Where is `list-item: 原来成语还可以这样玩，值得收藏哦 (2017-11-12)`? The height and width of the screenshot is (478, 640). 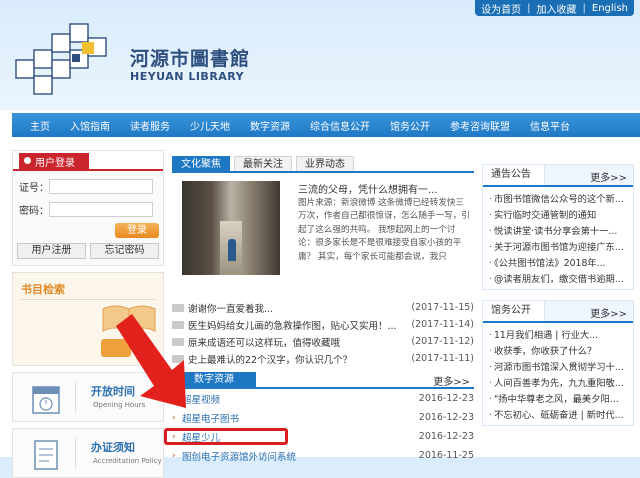 list-item: 原来成语还可以这样玩，值得收藏哦 (2017-11-12) is located at coordinates (323, 341).